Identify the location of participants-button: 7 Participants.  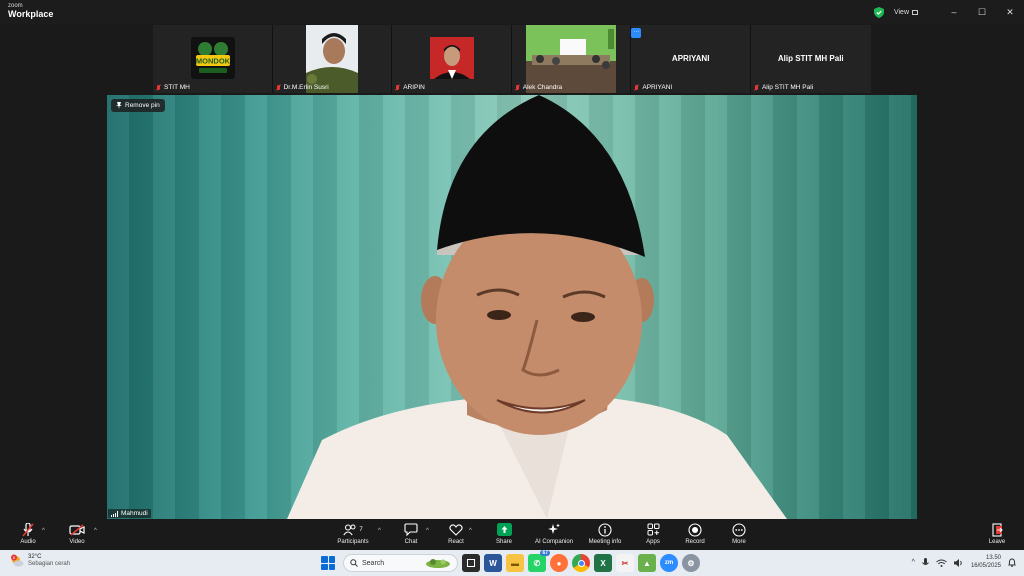
(353, 533).